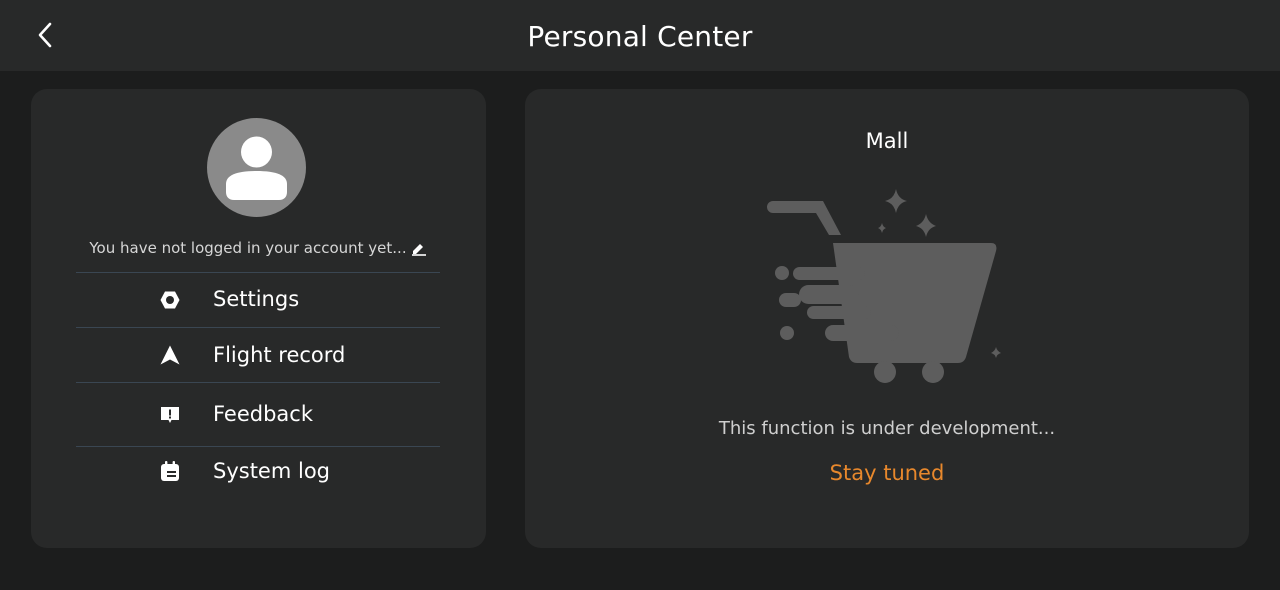 Image resolution: width=1280 pixels, height=590 pixels. Describe the element at coordinates (887, 473) in the screenshot. I see `stay-tuned-text: Stay tuned` at that location.